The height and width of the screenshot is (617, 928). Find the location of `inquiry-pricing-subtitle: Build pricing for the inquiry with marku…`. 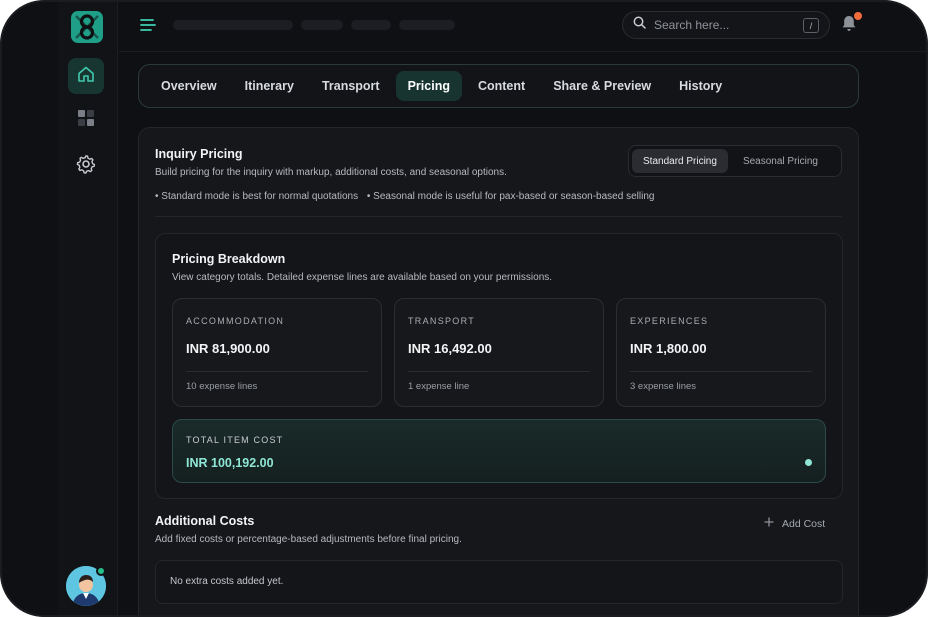

inquiry-pricing-subtitle: Build pricing for the inquiry with marku… is located at coordinates (331, 172).